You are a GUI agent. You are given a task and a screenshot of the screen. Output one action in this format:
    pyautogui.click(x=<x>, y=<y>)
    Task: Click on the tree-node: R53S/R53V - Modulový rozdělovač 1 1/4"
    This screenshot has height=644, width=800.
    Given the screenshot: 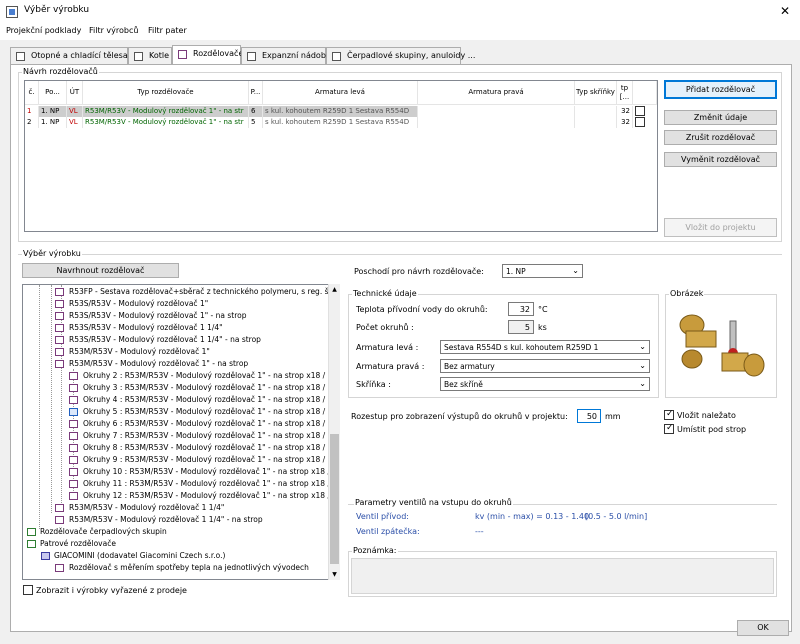 What is the action you would take?
    pyautogui.click(x=139, y=328)
    